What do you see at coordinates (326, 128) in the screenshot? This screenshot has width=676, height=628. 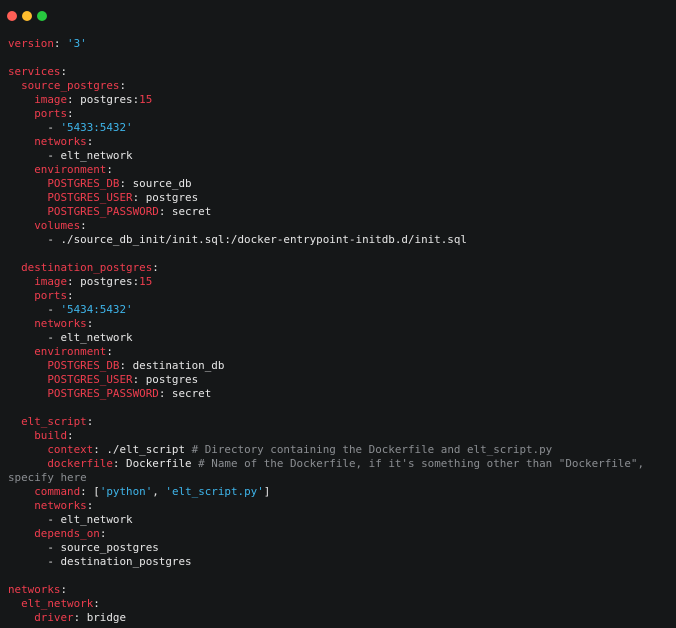 I see `code-line: - '5433:5432'` at bounding box center [326, 128].